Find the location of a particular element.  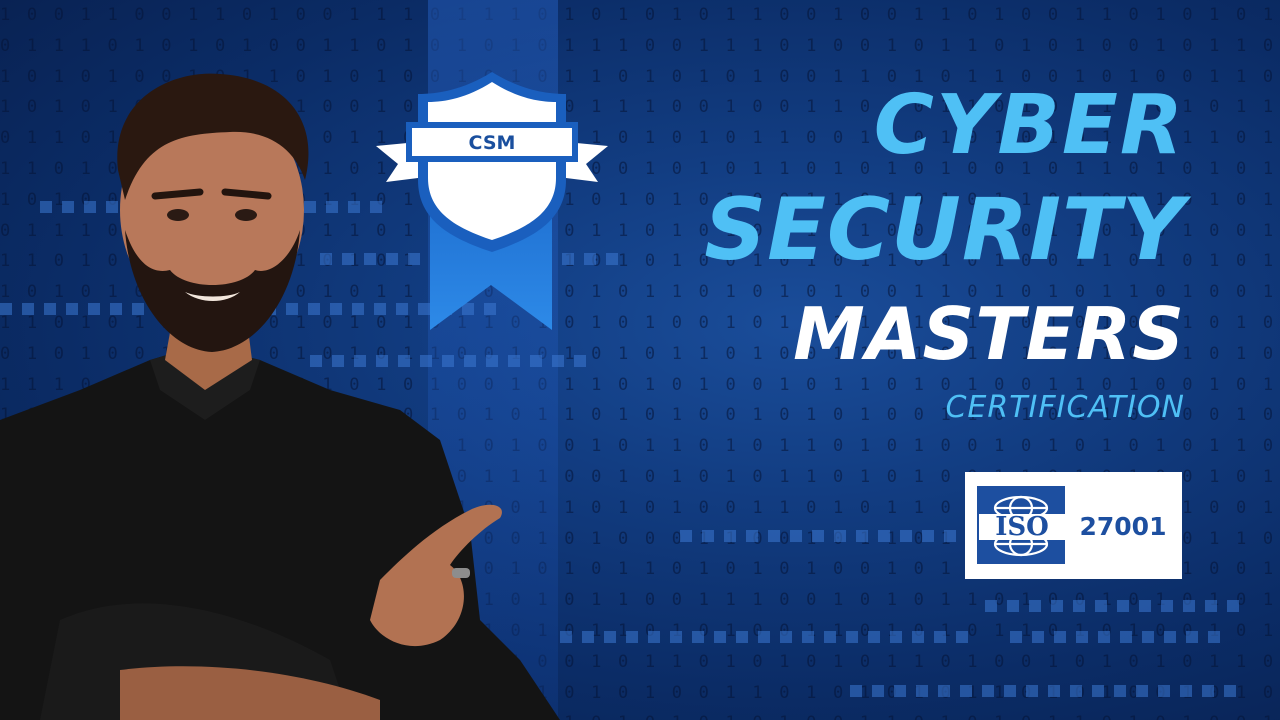

iso-prefix: ISO is located at coordinates (1022, 527).